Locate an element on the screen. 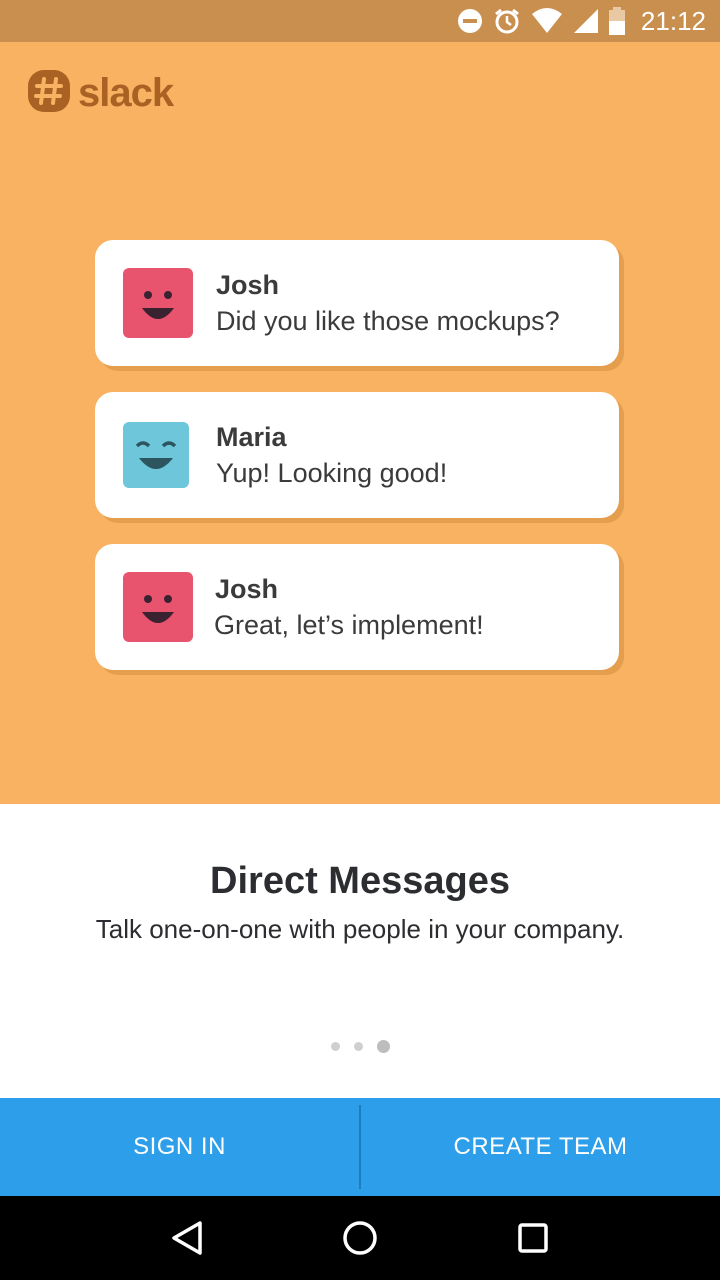  logo-wordmark: slack is located at coordinates (126, 93).